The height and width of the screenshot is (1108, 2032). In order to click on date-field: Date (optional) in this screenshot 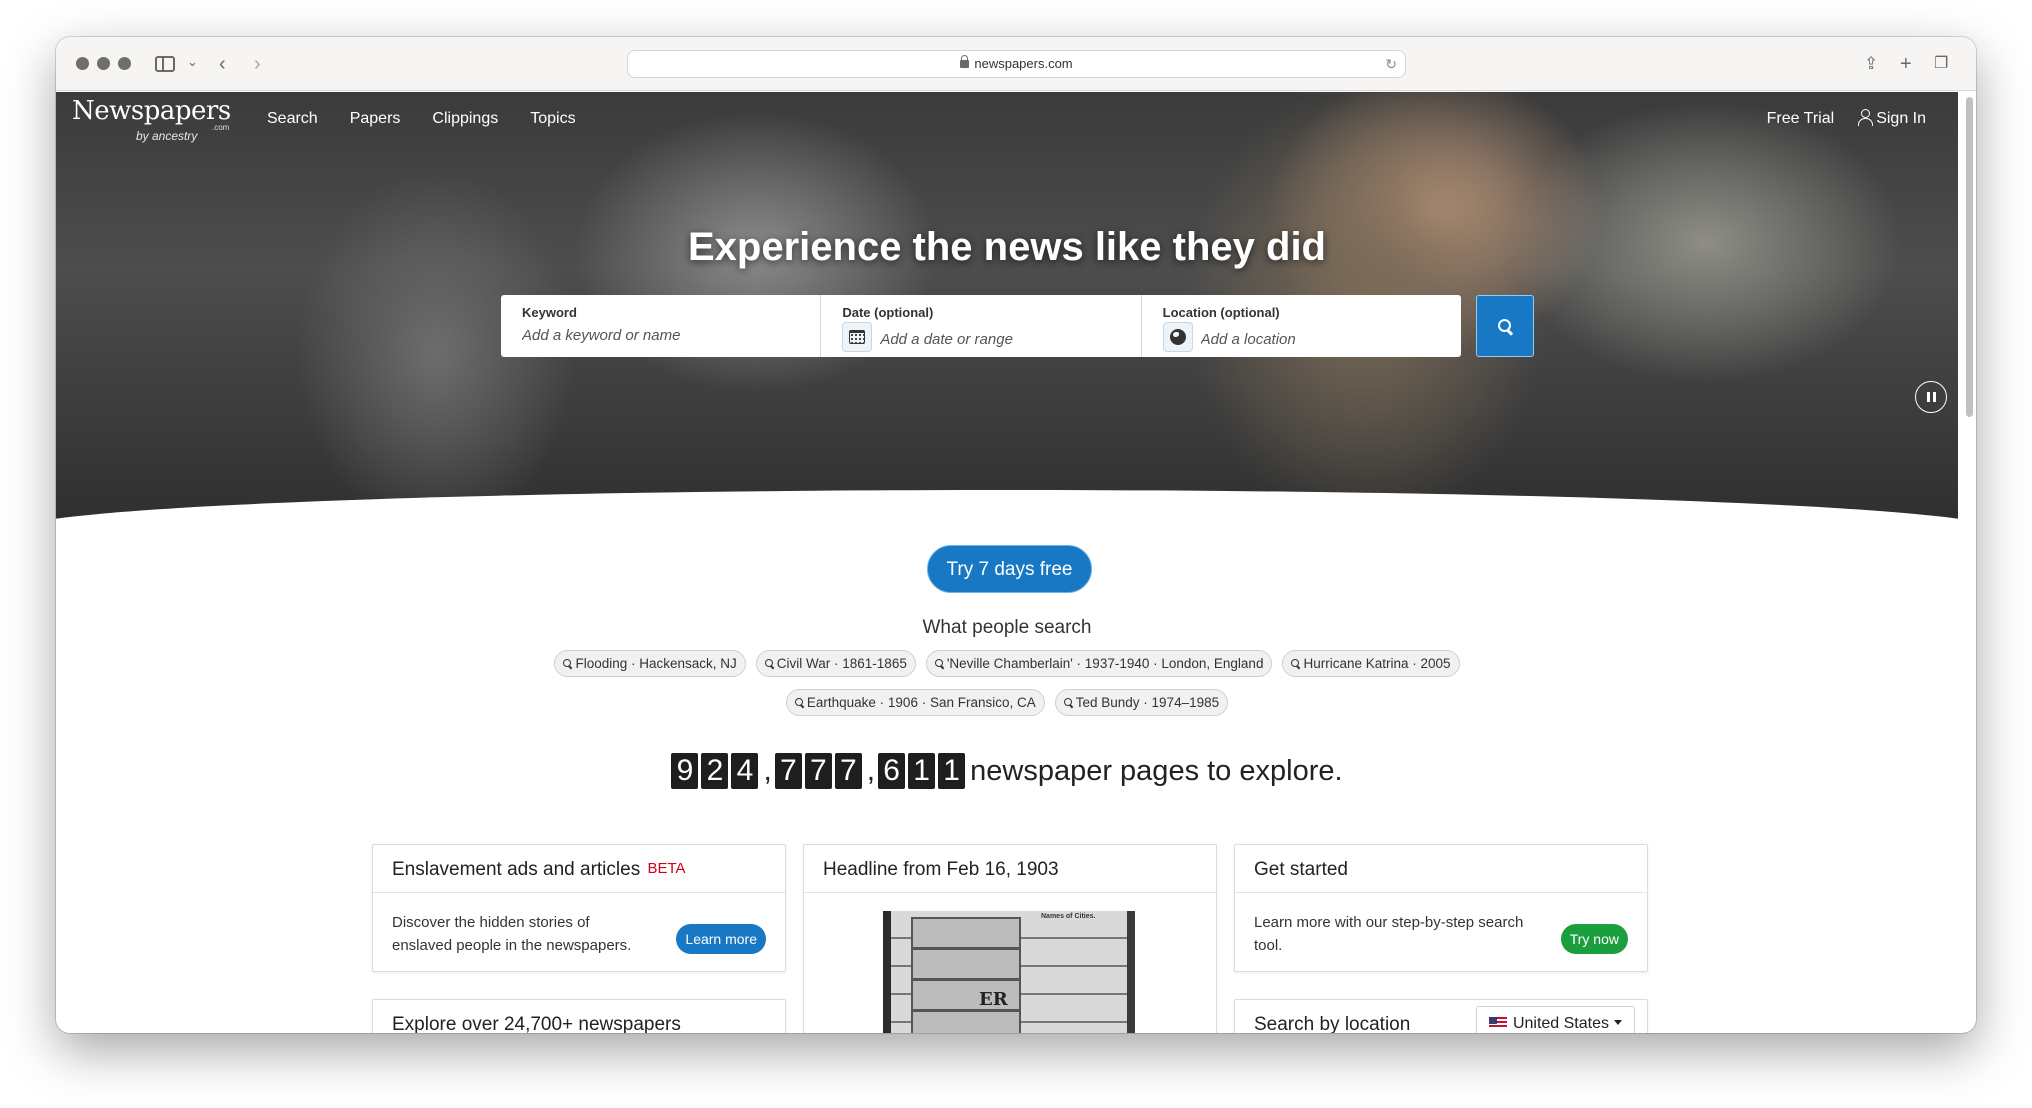, I will do `click(981, 326)`.